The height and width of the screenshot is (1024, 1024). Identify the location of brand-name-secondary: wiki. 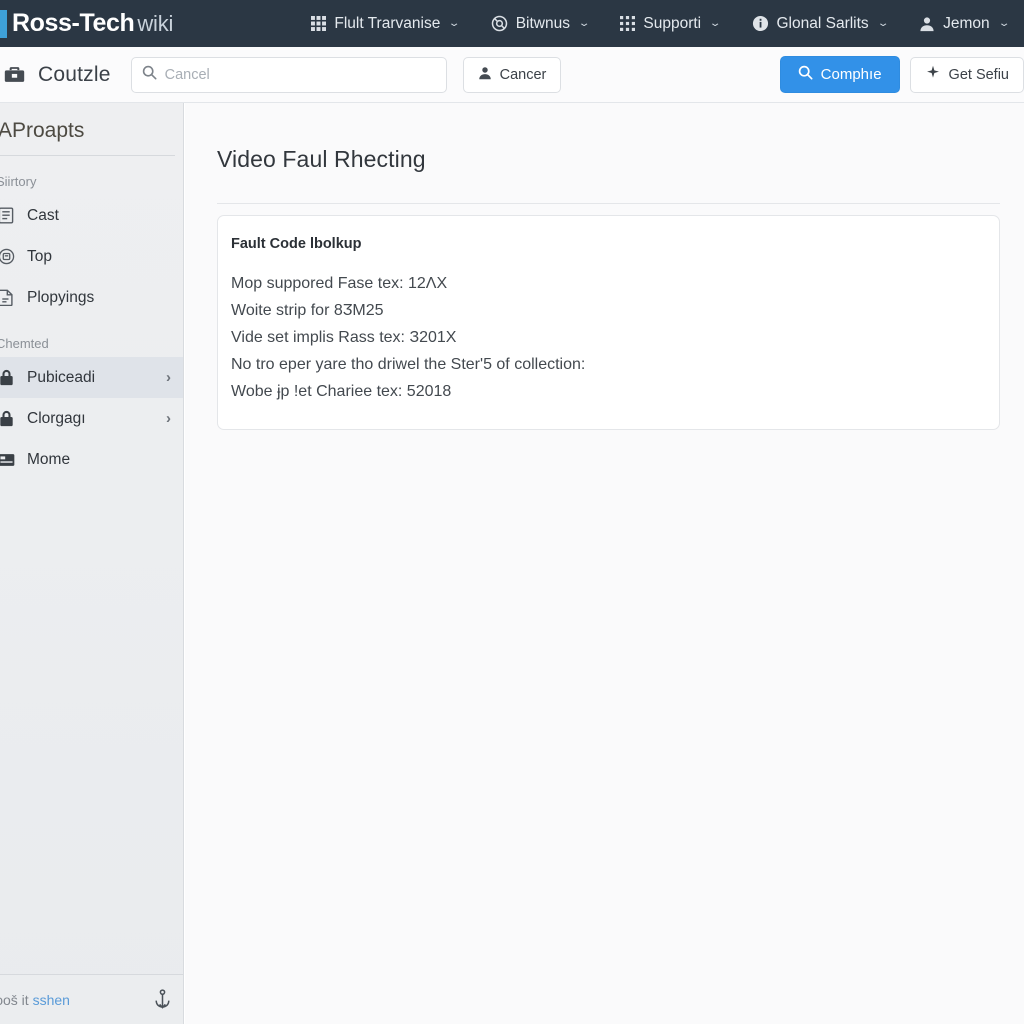
(155, 23).